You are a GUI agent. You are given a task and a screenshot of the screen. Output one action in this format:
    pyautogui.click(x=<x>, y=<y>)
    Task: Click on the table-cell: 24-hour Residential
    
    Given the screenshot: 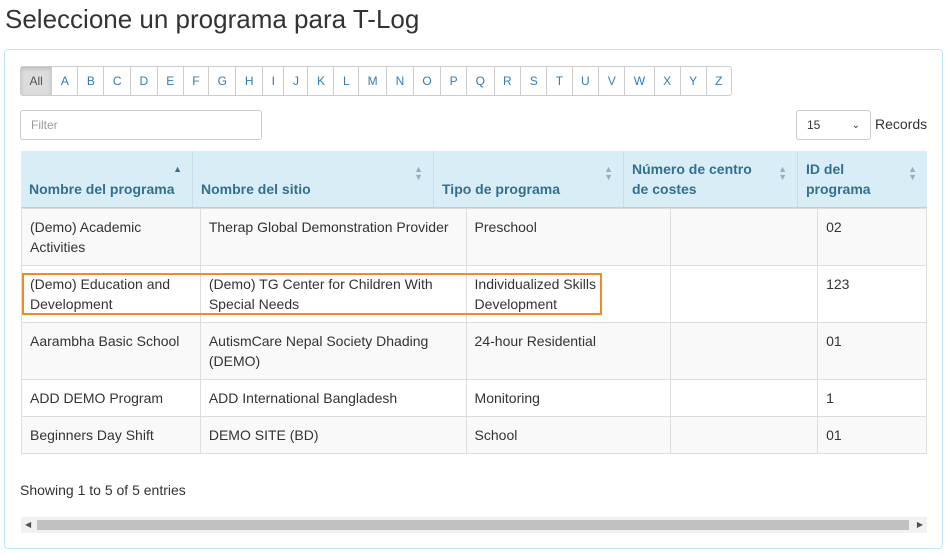 What is the action you would take?
    pyautogui.click(x=568, y=351)
    